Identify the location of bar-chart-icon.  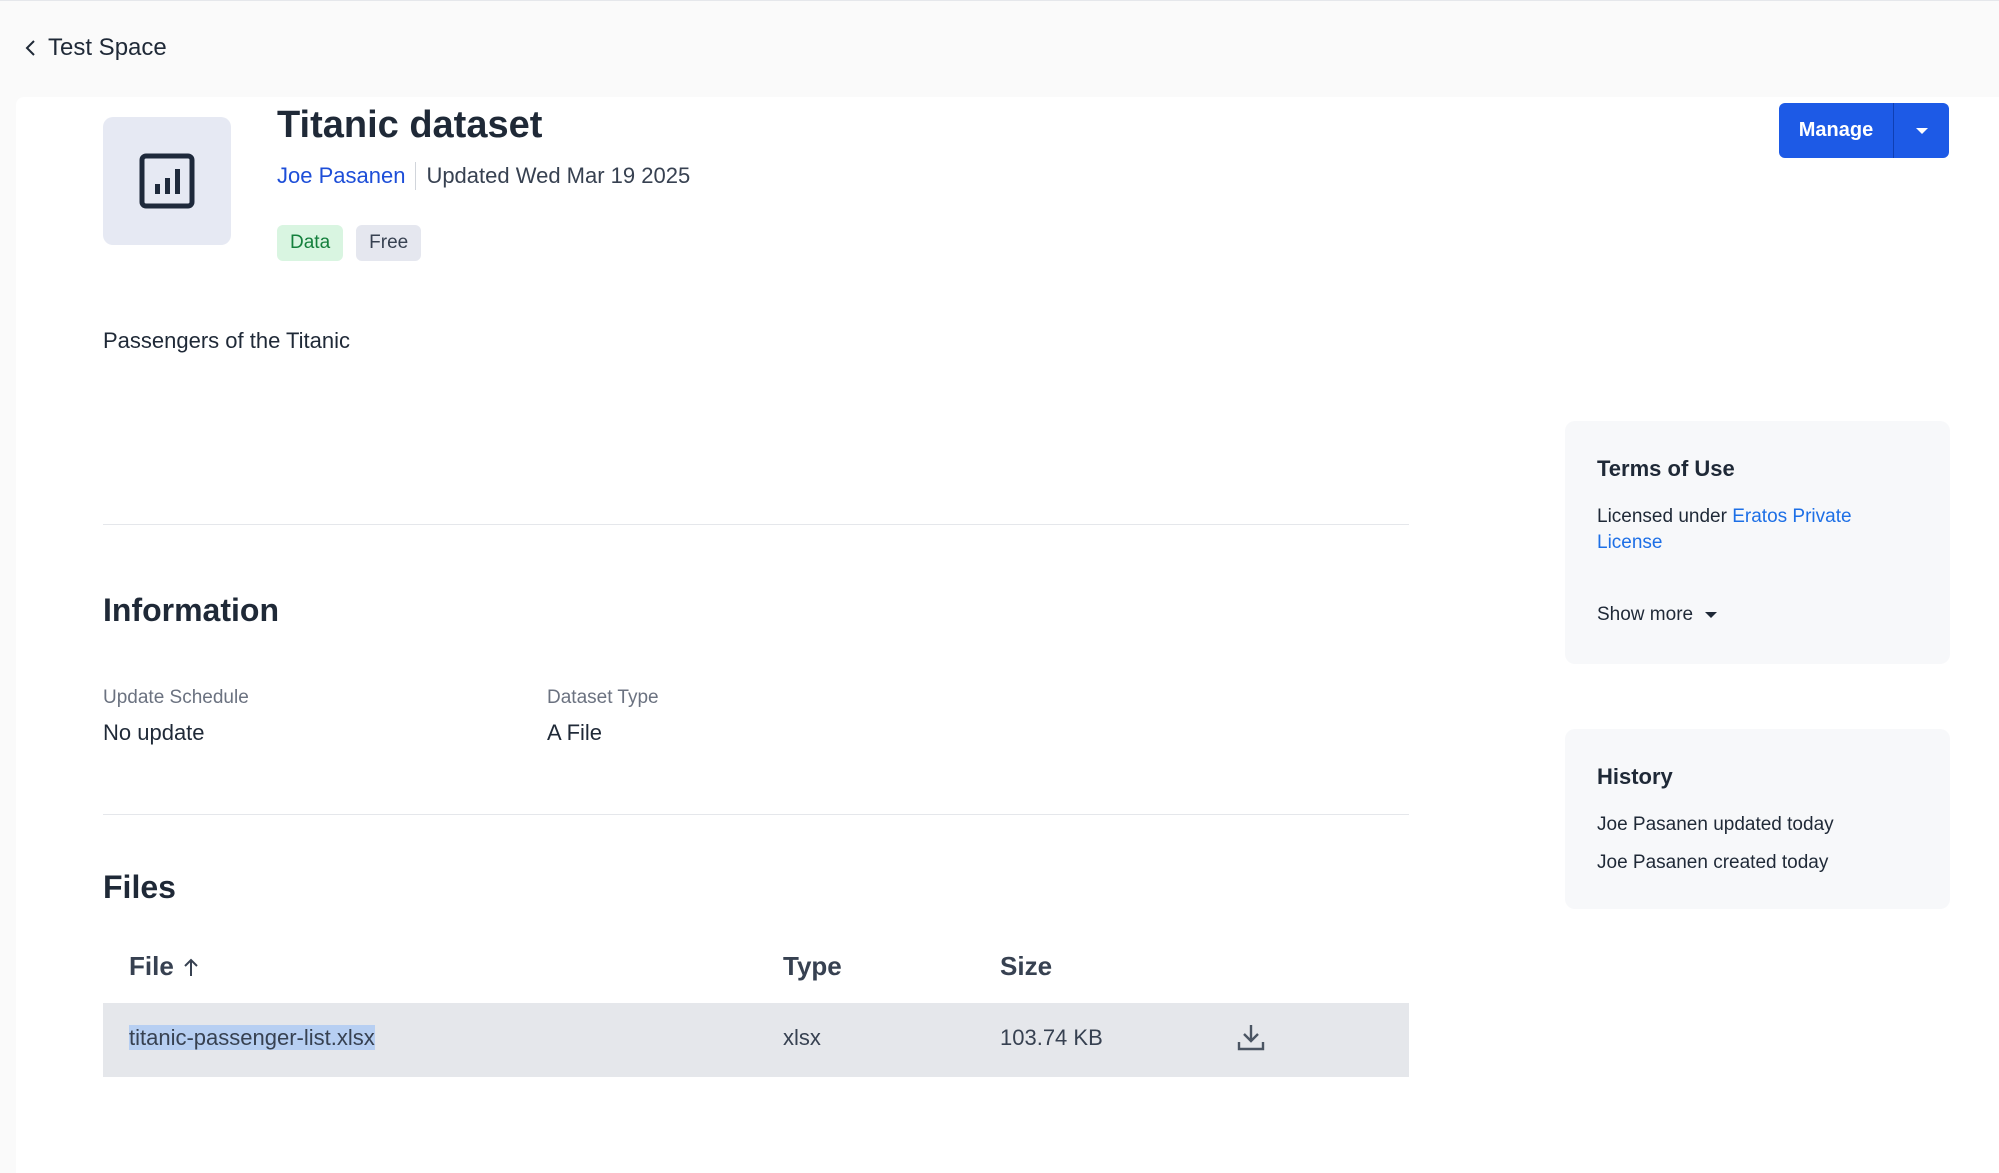
(167, 181).